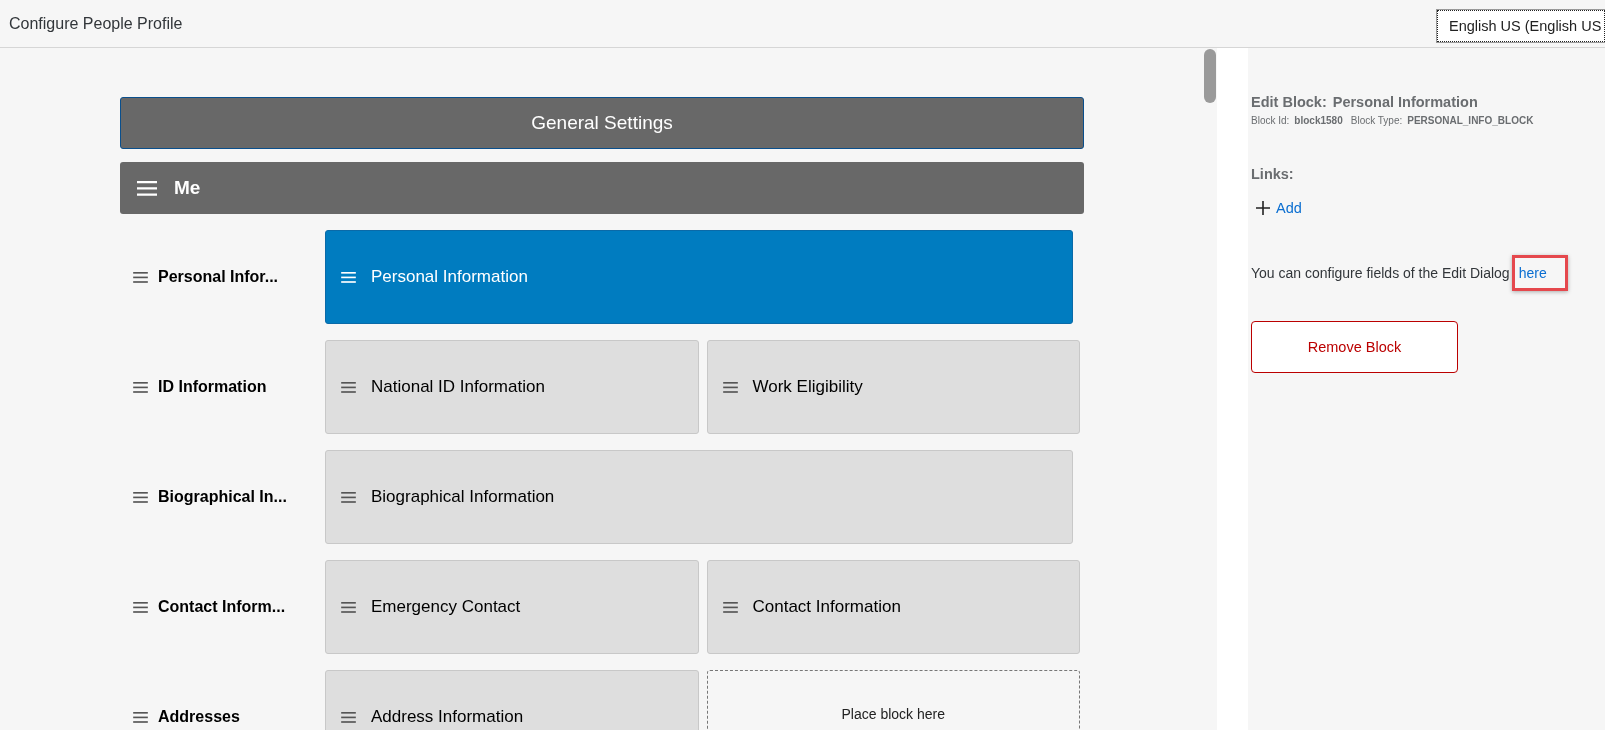  Describe the element at coordinates (1273, 174) in the screenshot. I see `links-label: Links:` at that location.